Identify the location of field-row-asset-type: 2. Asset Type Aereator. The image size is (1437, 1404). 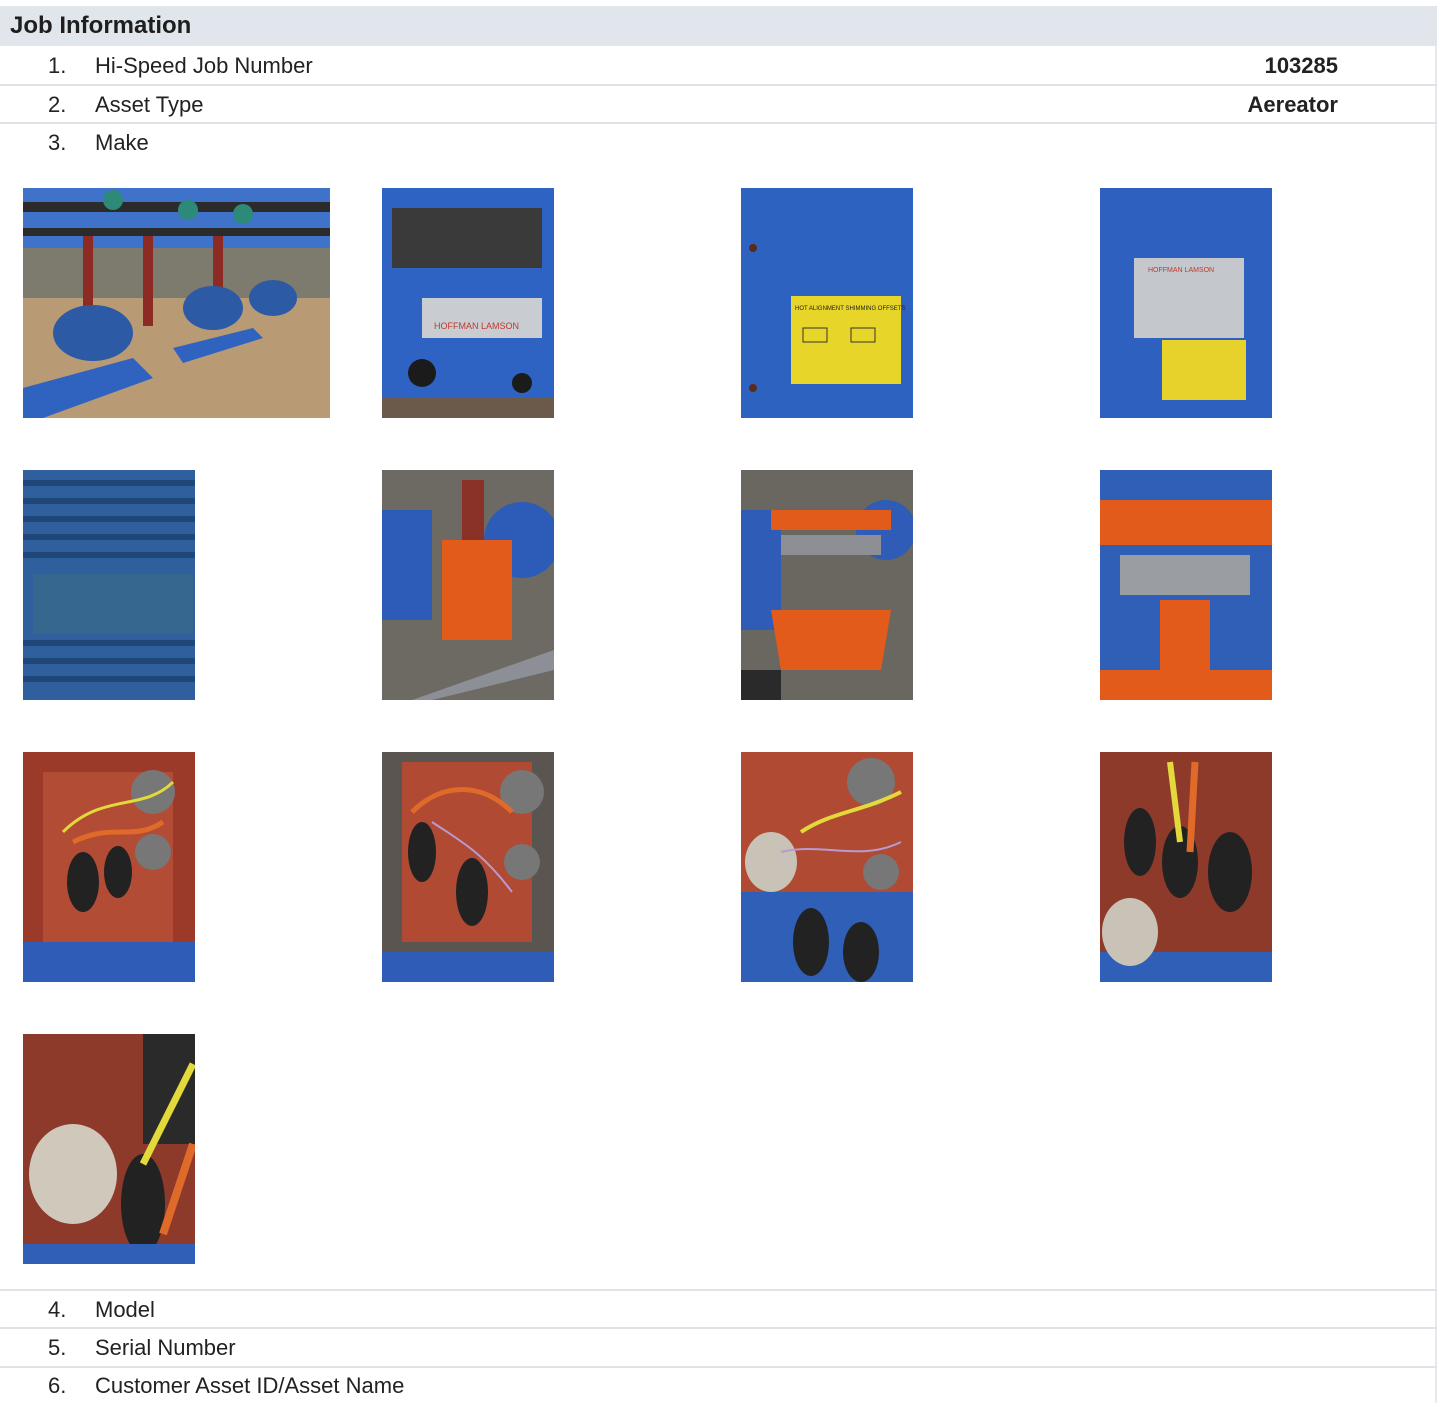
(718, 104).